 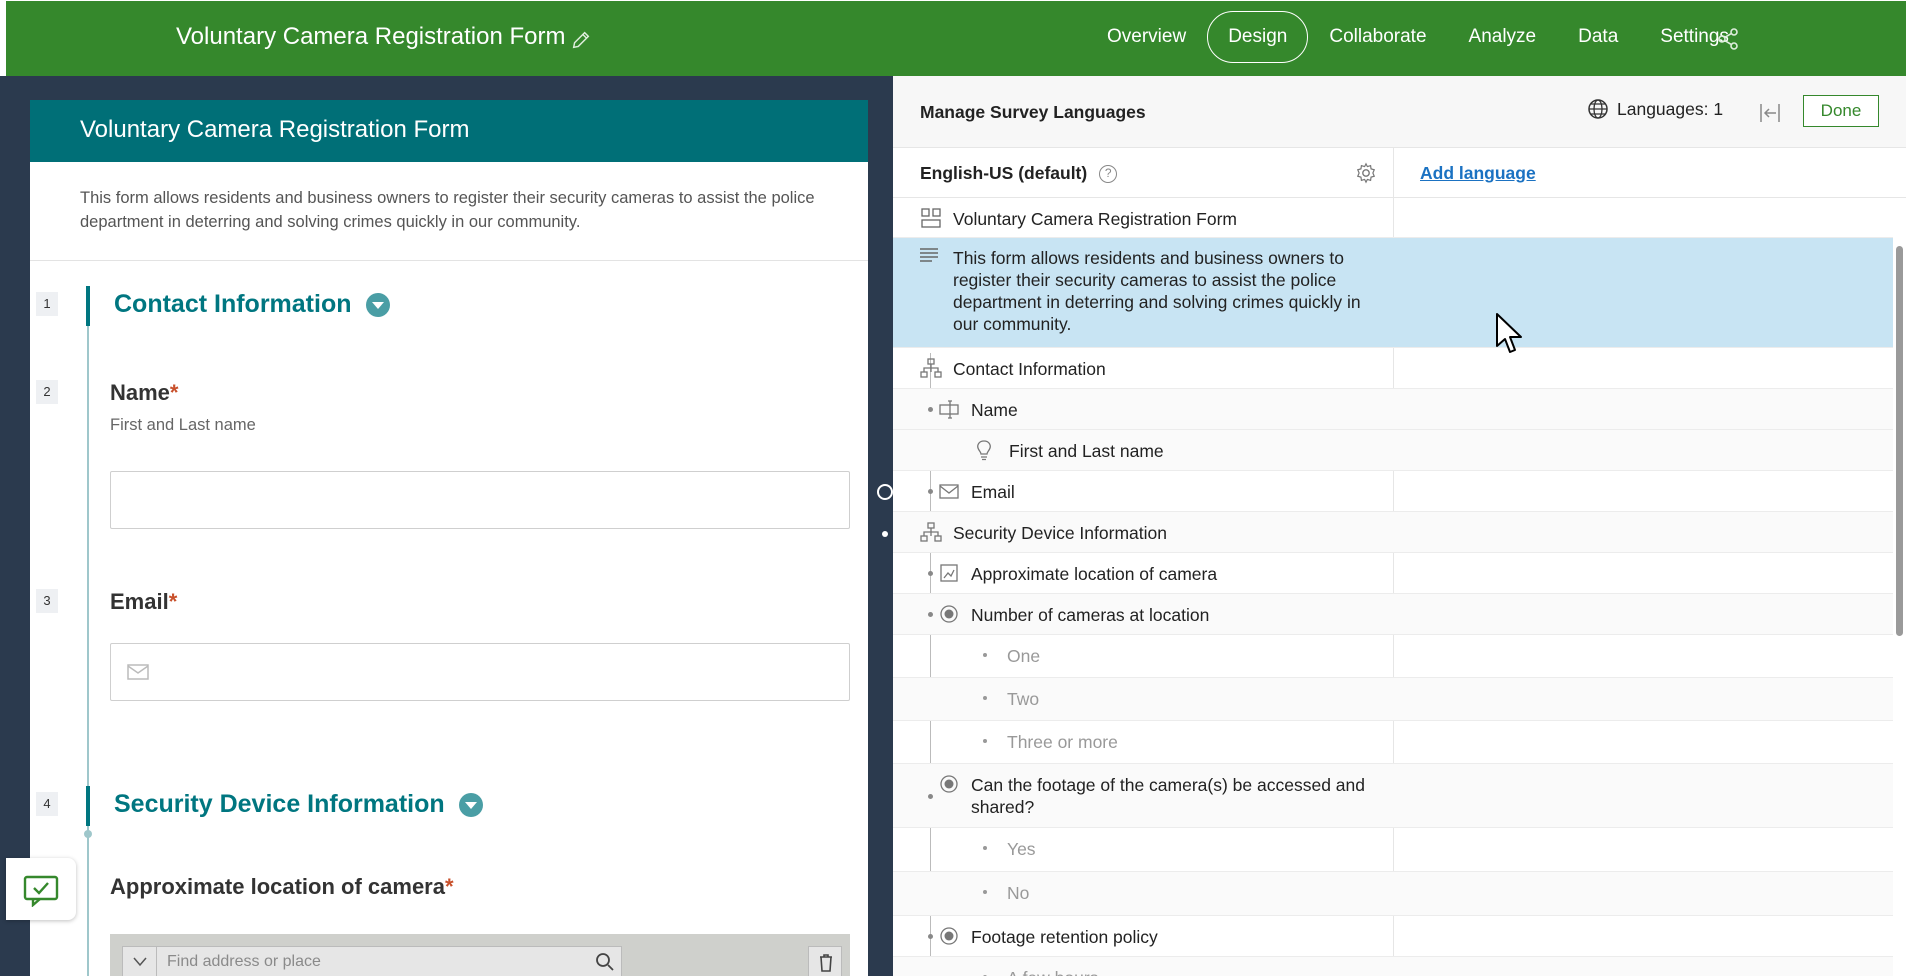 I want to click on map-search-box: Find address or place, so click(x=372, y=961).